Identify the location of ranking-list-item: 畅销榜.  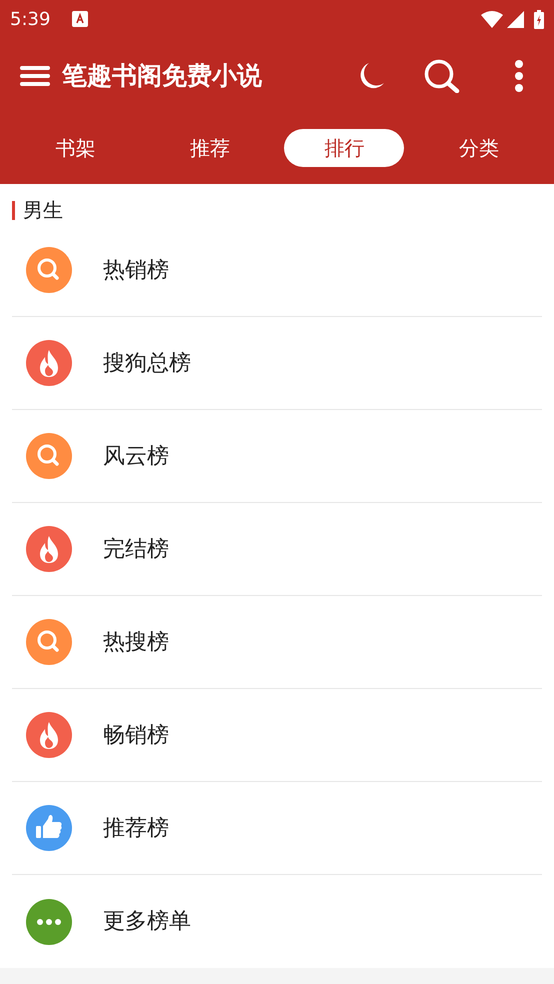
(136, 735).